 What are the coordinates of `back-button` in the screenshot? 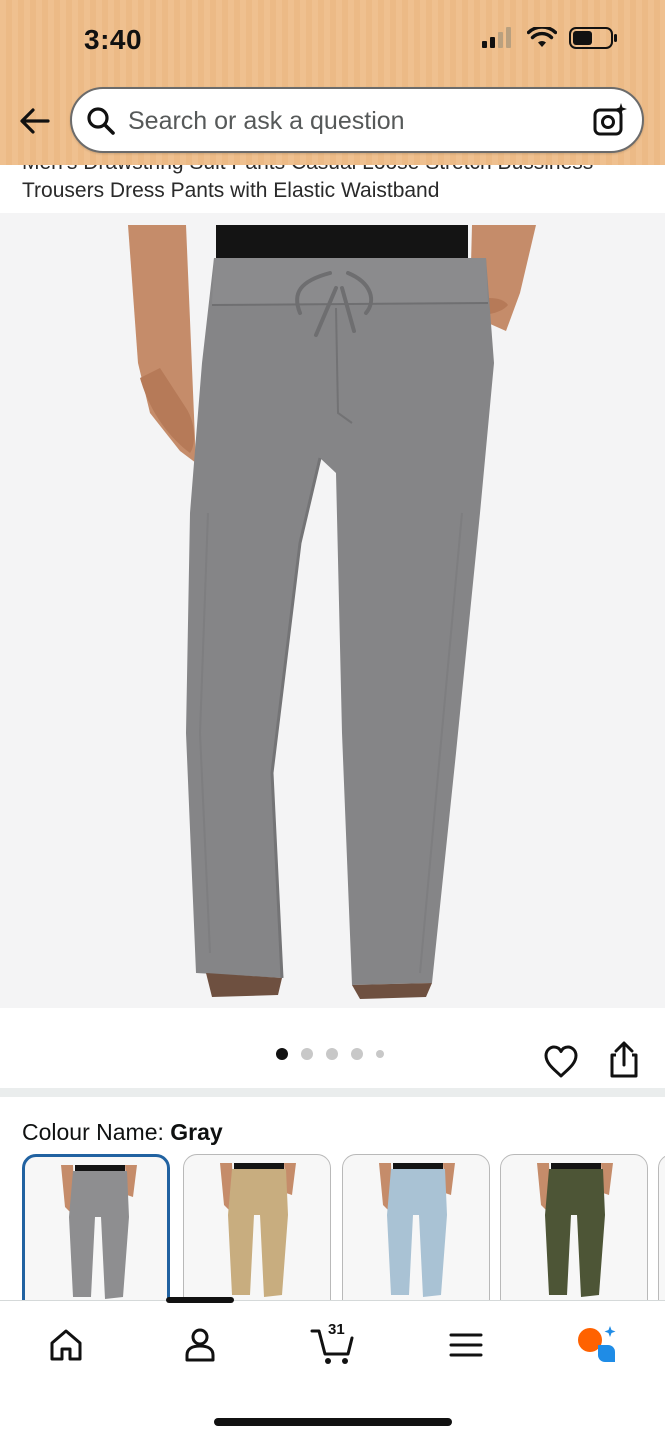 It's located at (35, 121).